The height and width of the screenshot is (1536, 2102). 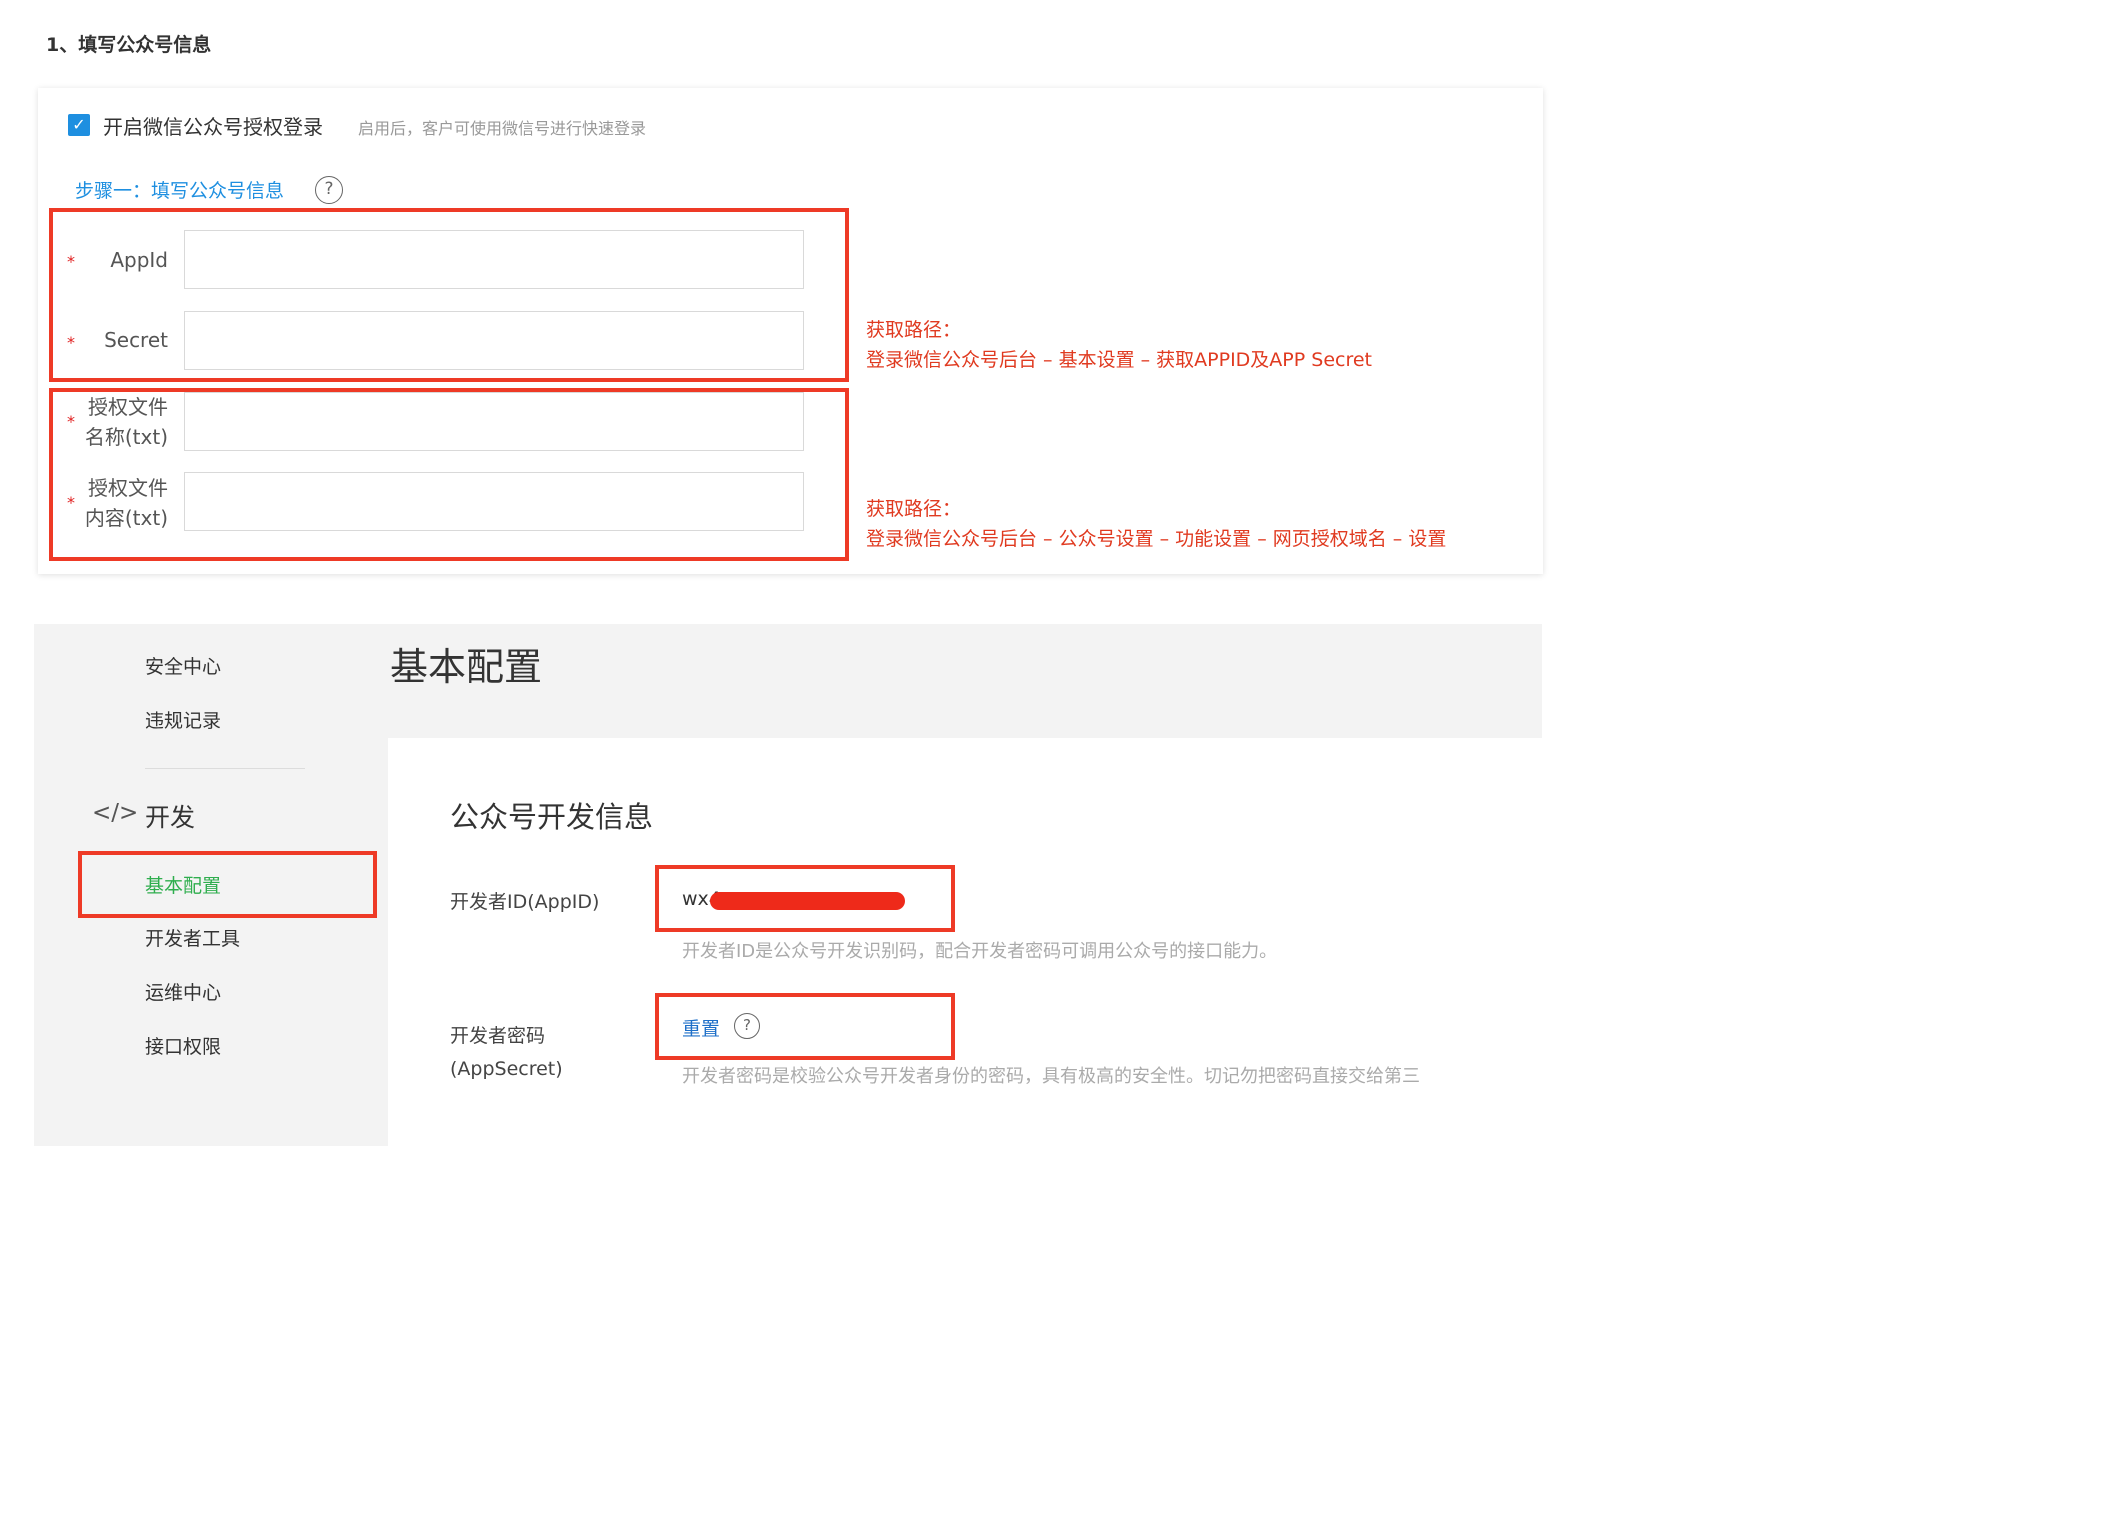 I want to click on code-icon: </>, so click(x=115, y=813).